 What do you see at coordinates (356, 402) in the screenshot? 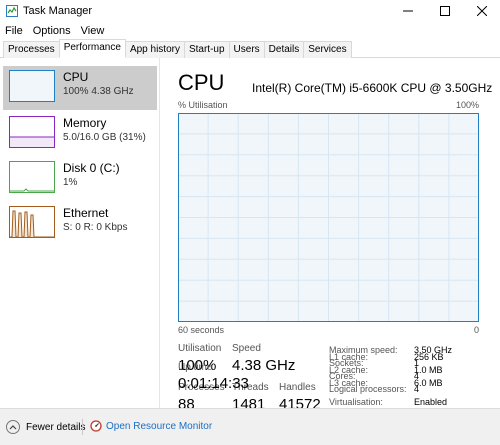
I see `spec-label: Virtualisation:` at bounding box center [356, 402].